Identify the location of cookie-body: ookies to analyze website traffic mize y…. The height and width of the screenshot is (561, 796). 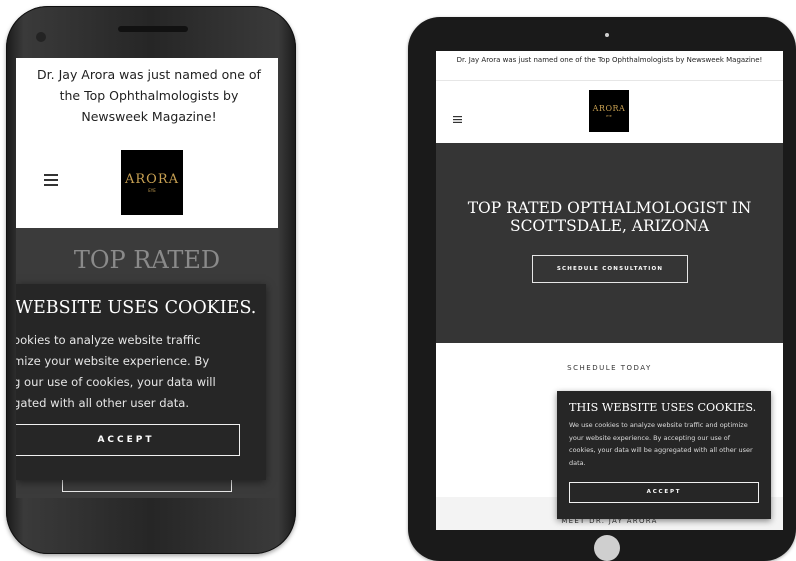
(132, 372).